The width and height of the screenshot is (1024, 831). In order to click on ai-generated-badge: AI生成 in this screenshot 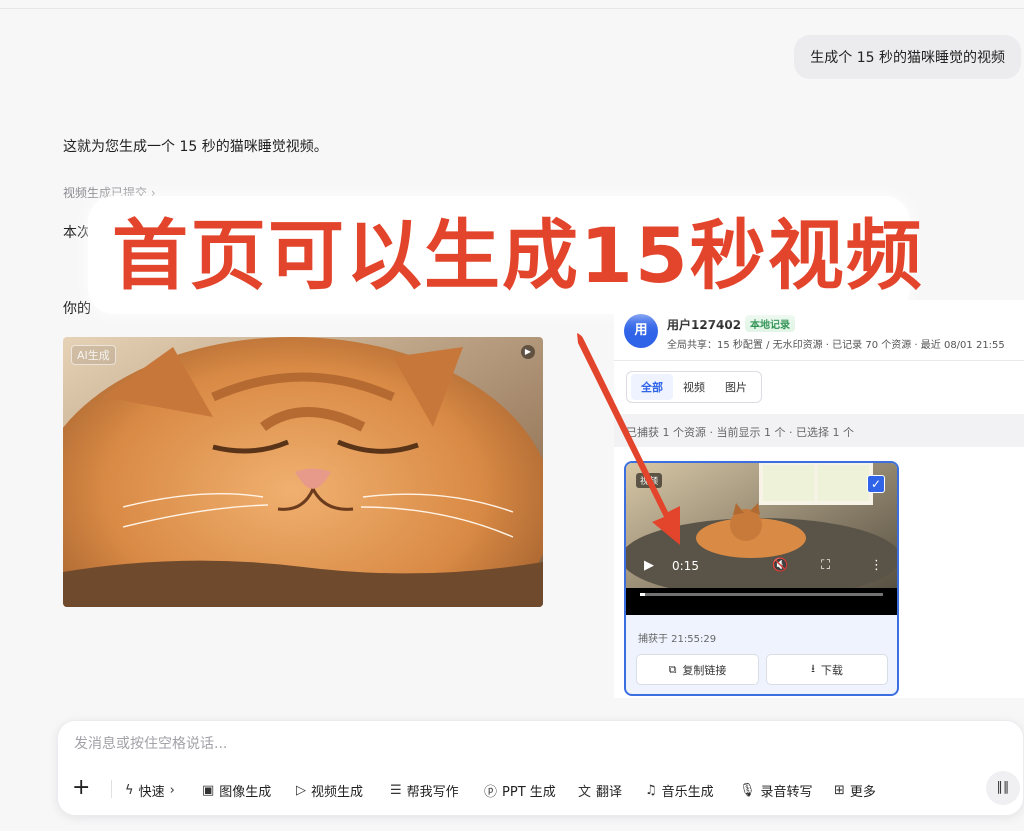, I will do `click(93, 355)`.